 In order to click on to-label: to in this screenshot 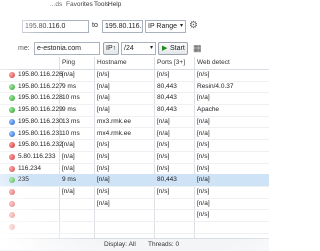, I will do `click(95, 25)`.